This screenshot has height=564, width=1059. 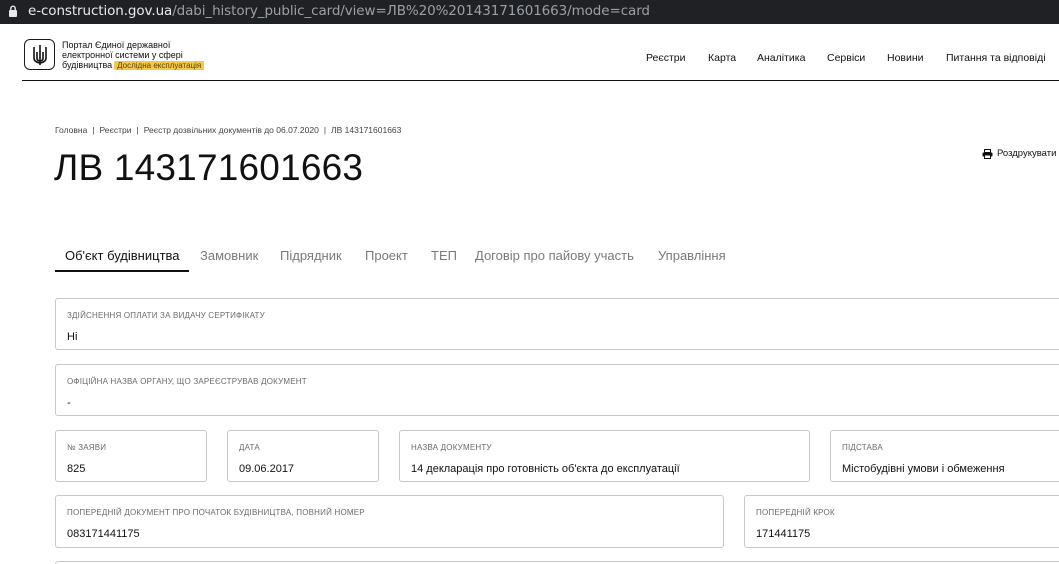 What do you see at coordinates (267, 469) in the screenshot?
I see `field-value: 09.06.2017` at bounding box center [267, 469].